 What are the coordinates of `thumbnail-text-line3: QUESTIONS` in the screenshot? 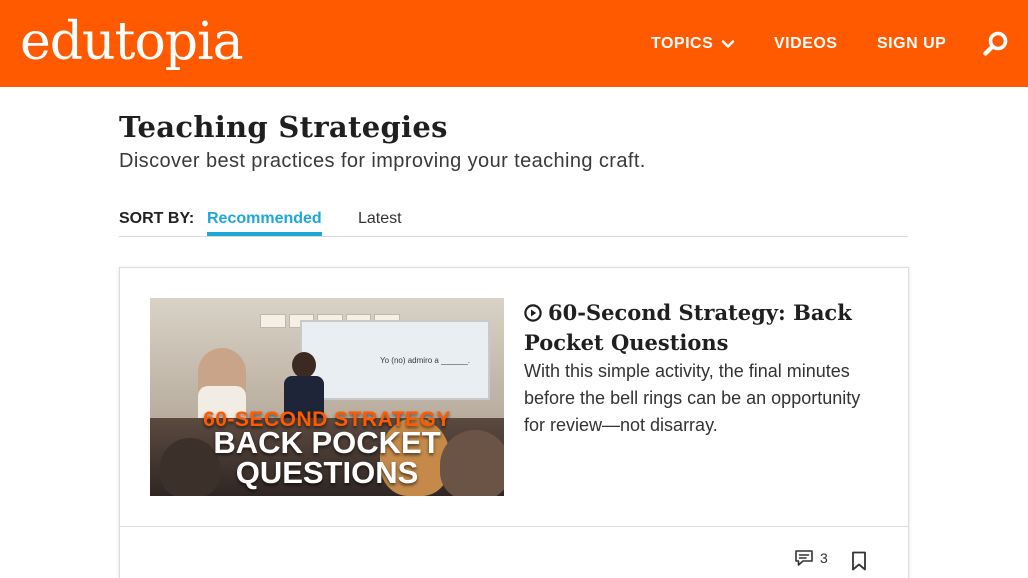 It's located at (327, 472).